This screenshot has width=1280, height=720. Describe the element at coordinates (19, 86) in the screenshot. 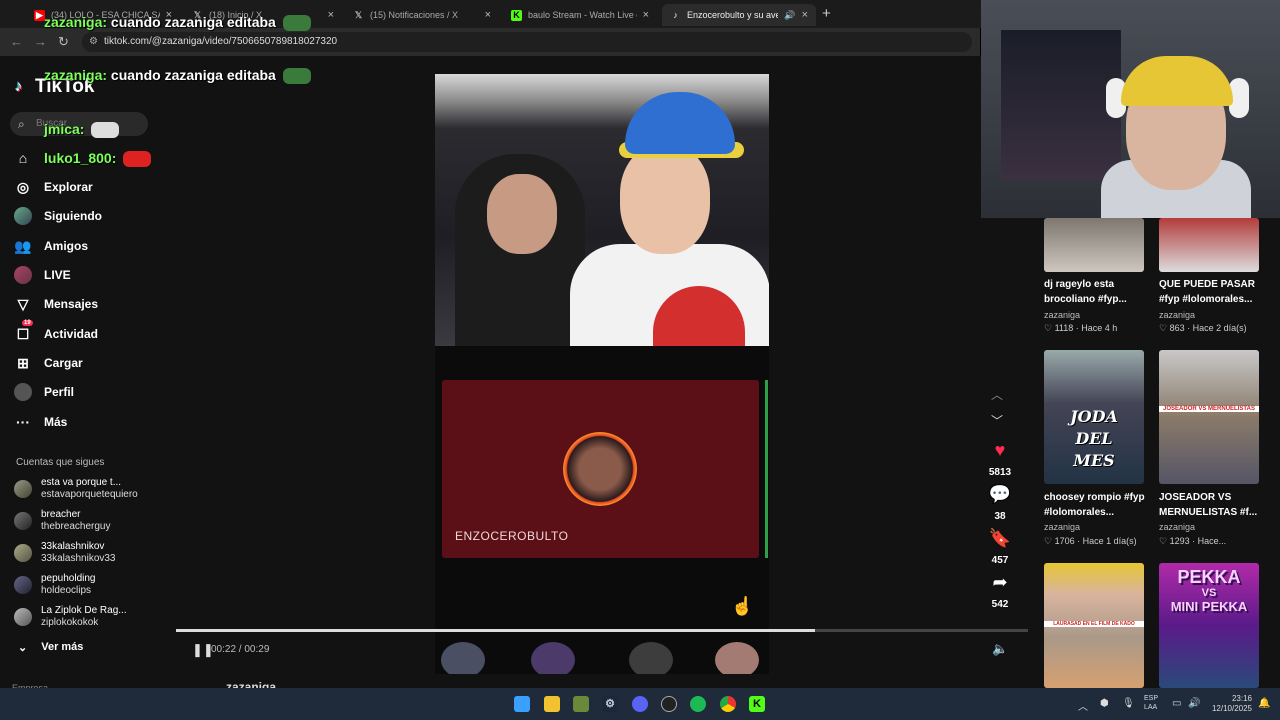

I see `tiktok-icon: ♪` at that location.